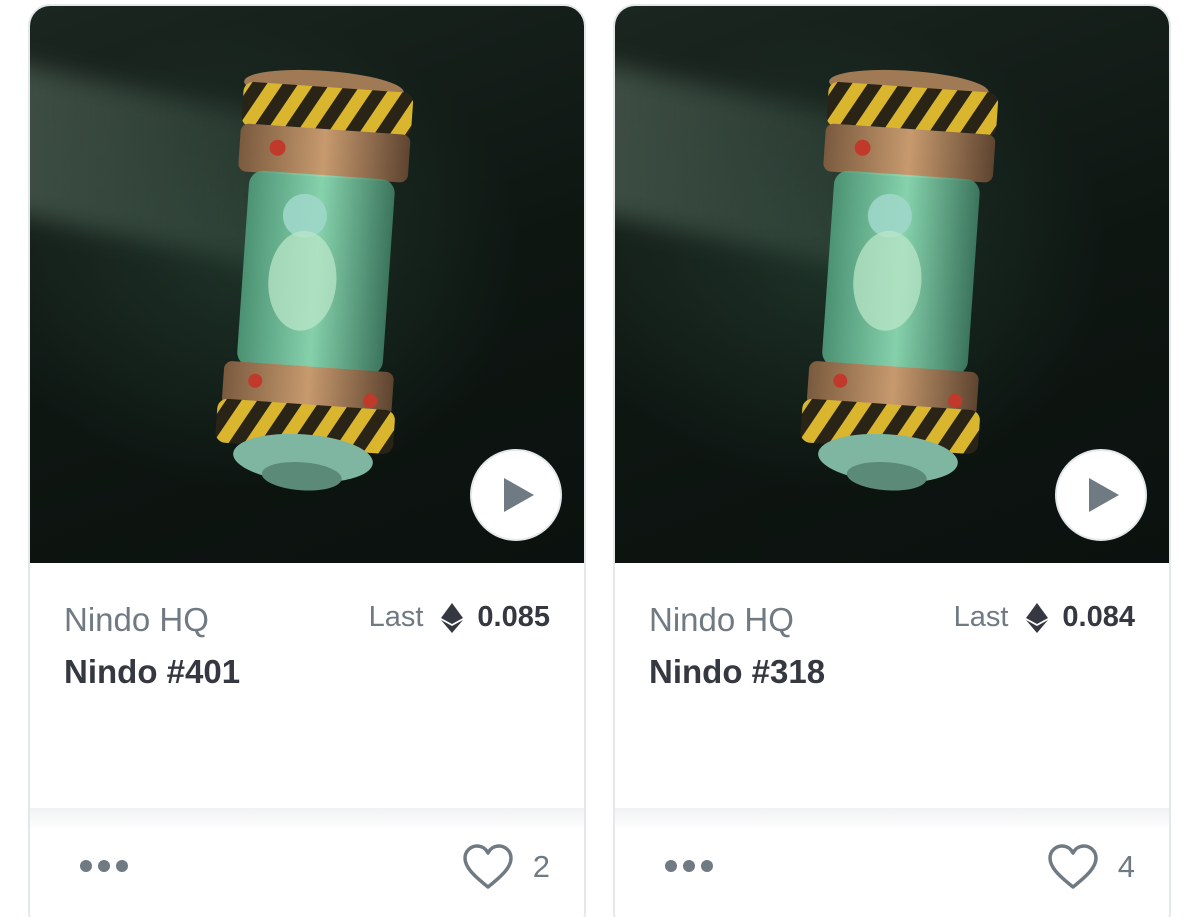 The height and width of the screenshot is (917, 1200). I want to click on card-footer: 2, so click(307, 862).